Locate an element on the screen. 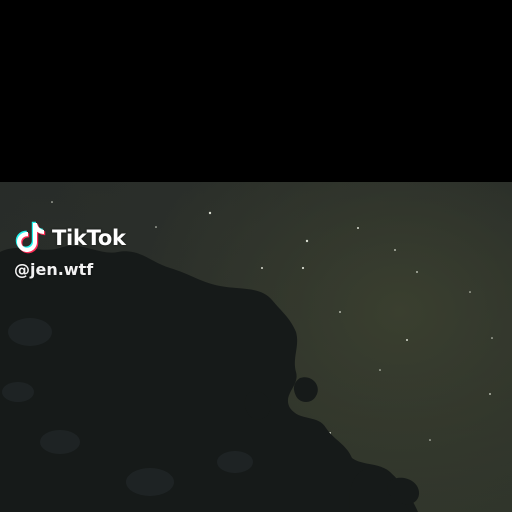 Image resolution: width=512 pixels, height=512 pixels. tiktok-logo: TikTok is located at coordinates (70, 238).